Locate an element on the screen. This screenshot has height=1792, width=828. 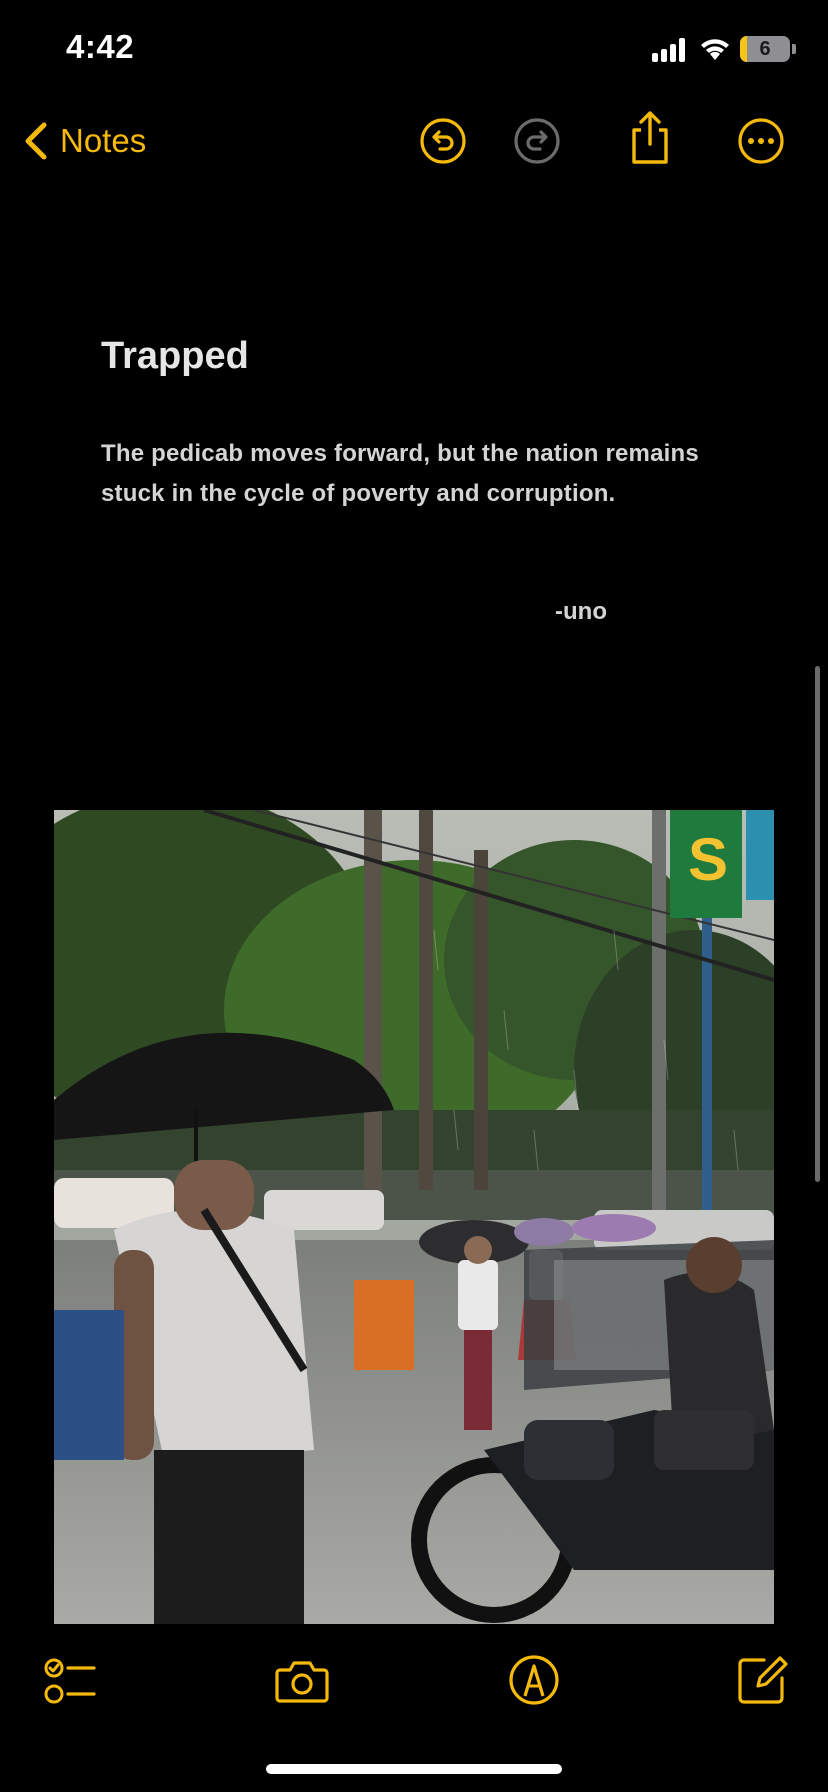
markup-button is located at coordinates (534, 1680).